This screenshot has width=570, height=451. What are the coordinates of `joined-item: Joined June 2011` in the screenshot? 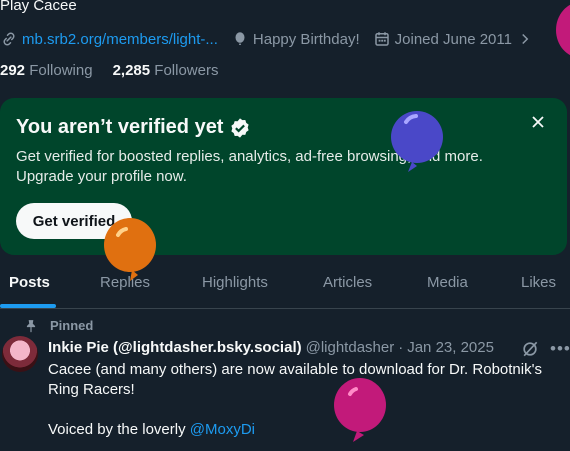 It's located at (454, 39).